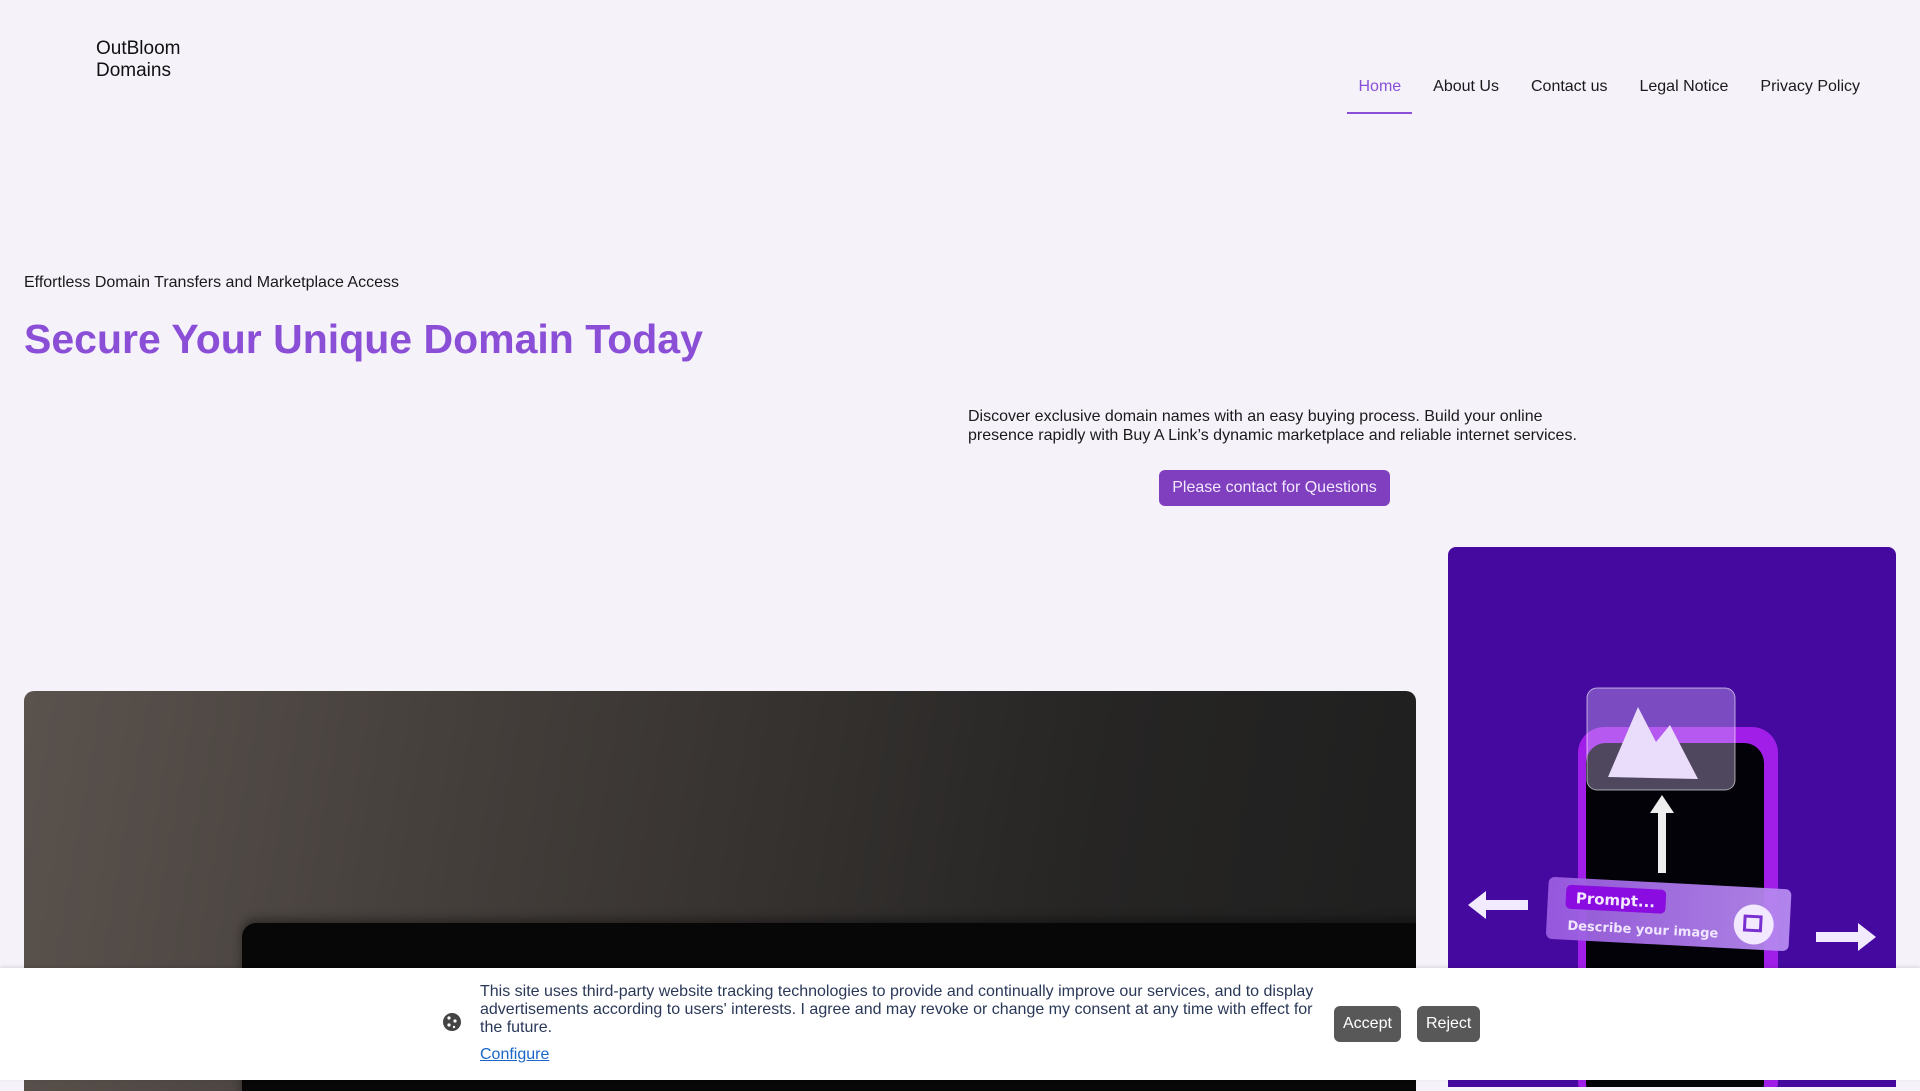  What do you see at coordinates (1274, 488) in the screenshot?
I see `contact-button: Please contact for Questions` at bounding box center [1274, 488].